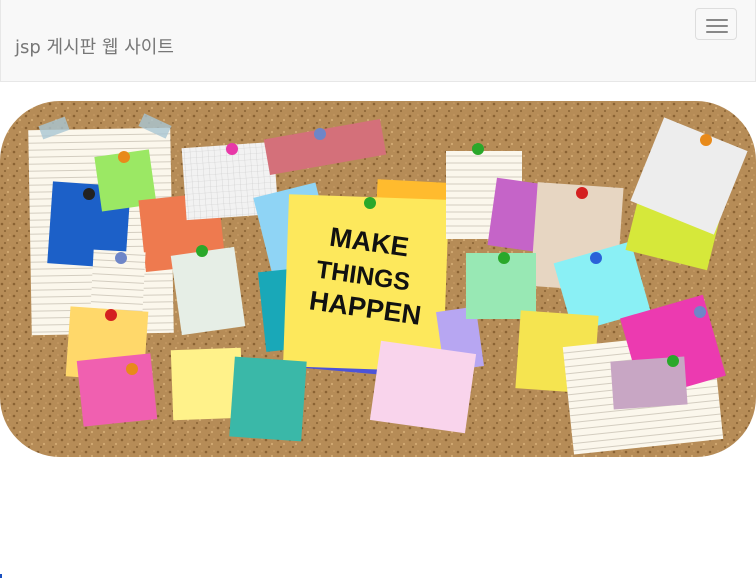 The height and width of the screenshot is (579, 756). Describe the element at coordinates (717, 20) in the screenshot. I see `hamburger-menu-icon` at that location.